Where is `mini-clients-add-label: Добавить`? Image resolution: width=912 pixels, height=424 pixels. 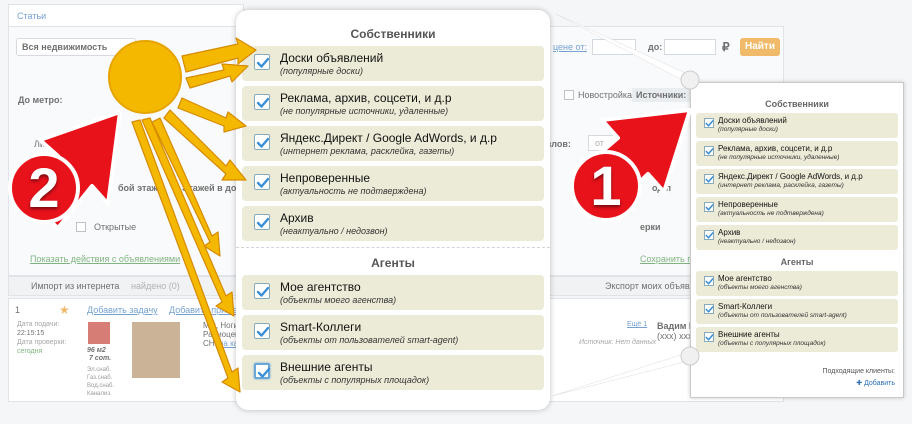 mini-clients-add-label: Добавить is located at coordinates (879, 383).